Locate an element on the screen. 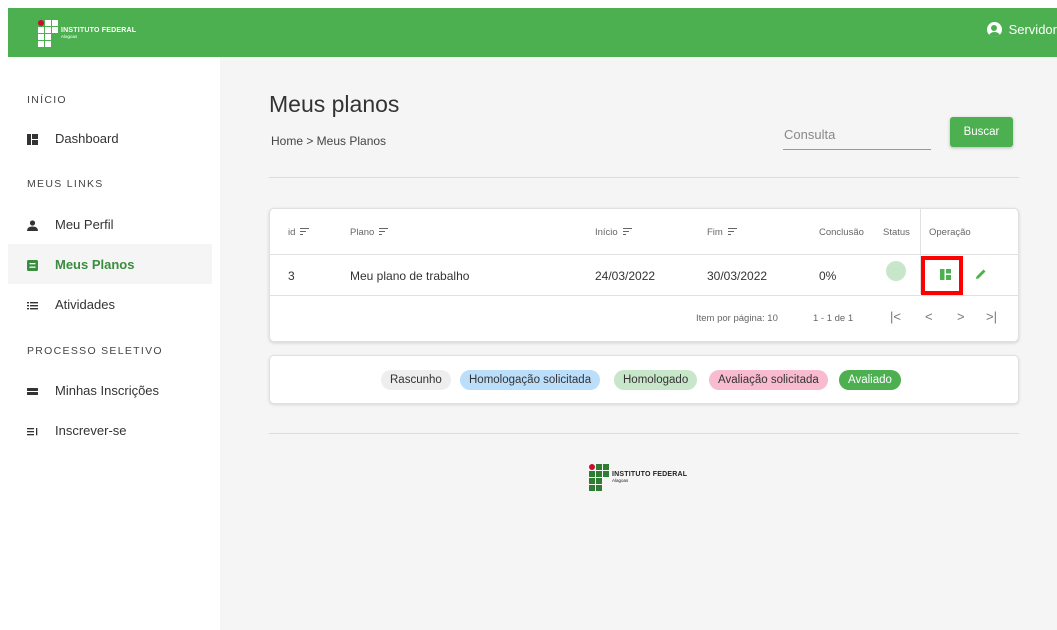 The image size is (1057, 630). user-menu-button: Servidor is located at coordinates (1021, 29).